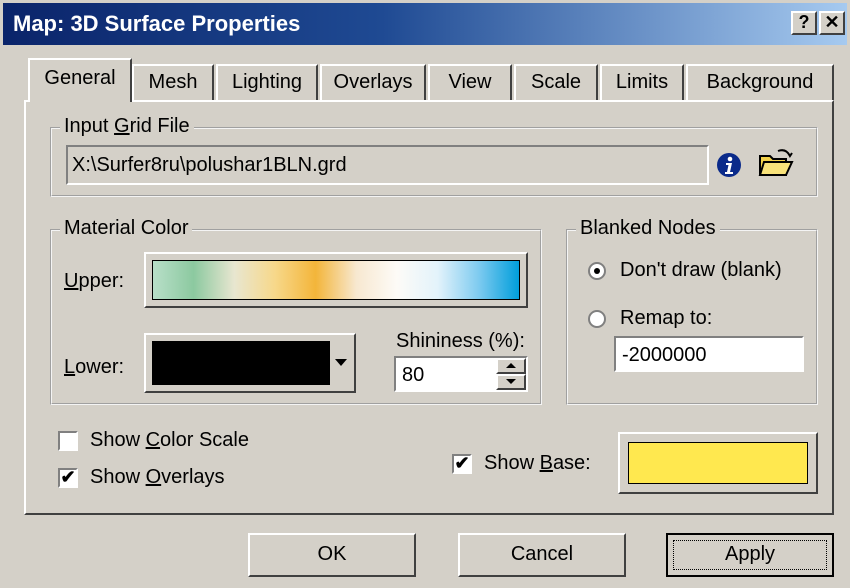 Image resolution: width=850 pixels, height=588 pixels. I want to click on upper-label: Upper:, so click(94, 281).